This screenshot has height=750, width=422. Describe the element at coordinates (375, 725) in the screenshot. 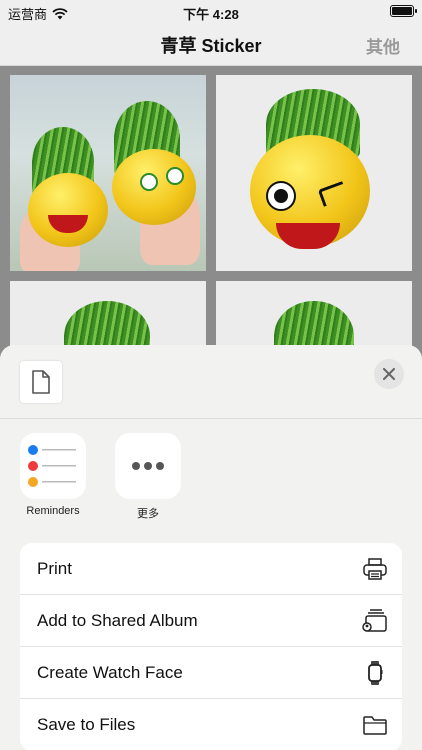

I see `folder-icon` at that location.